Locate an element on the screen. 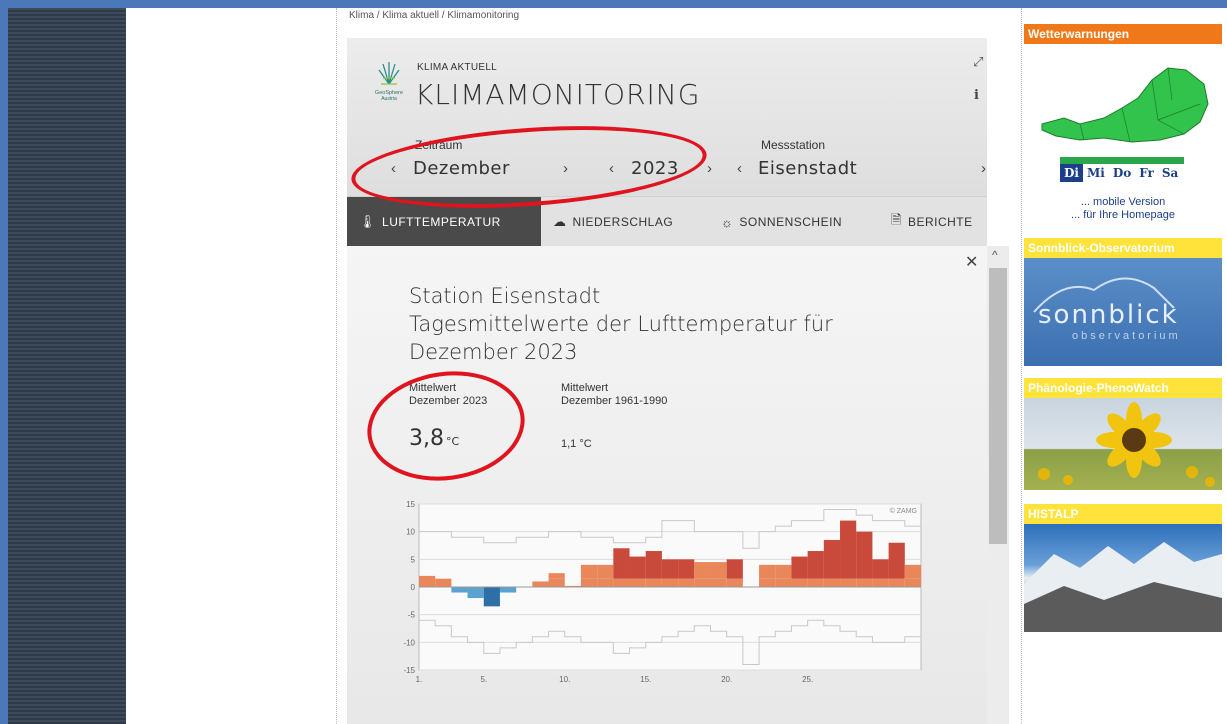  rain-cloud-icon: ☁ is located at coordinates (560, 221).